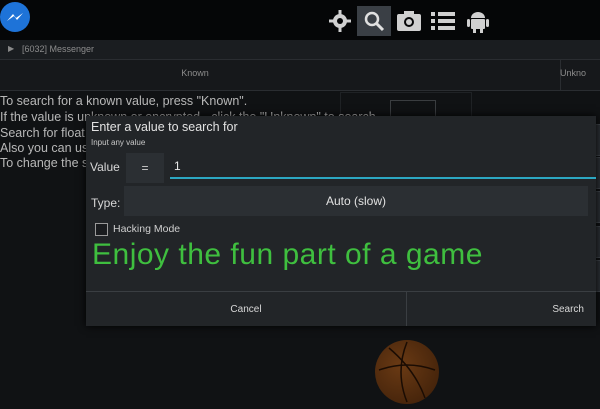  What do you see at coordinates (145, 168) in the screenshot?
I see `operator-button: =` at bounding box center [145, 168].